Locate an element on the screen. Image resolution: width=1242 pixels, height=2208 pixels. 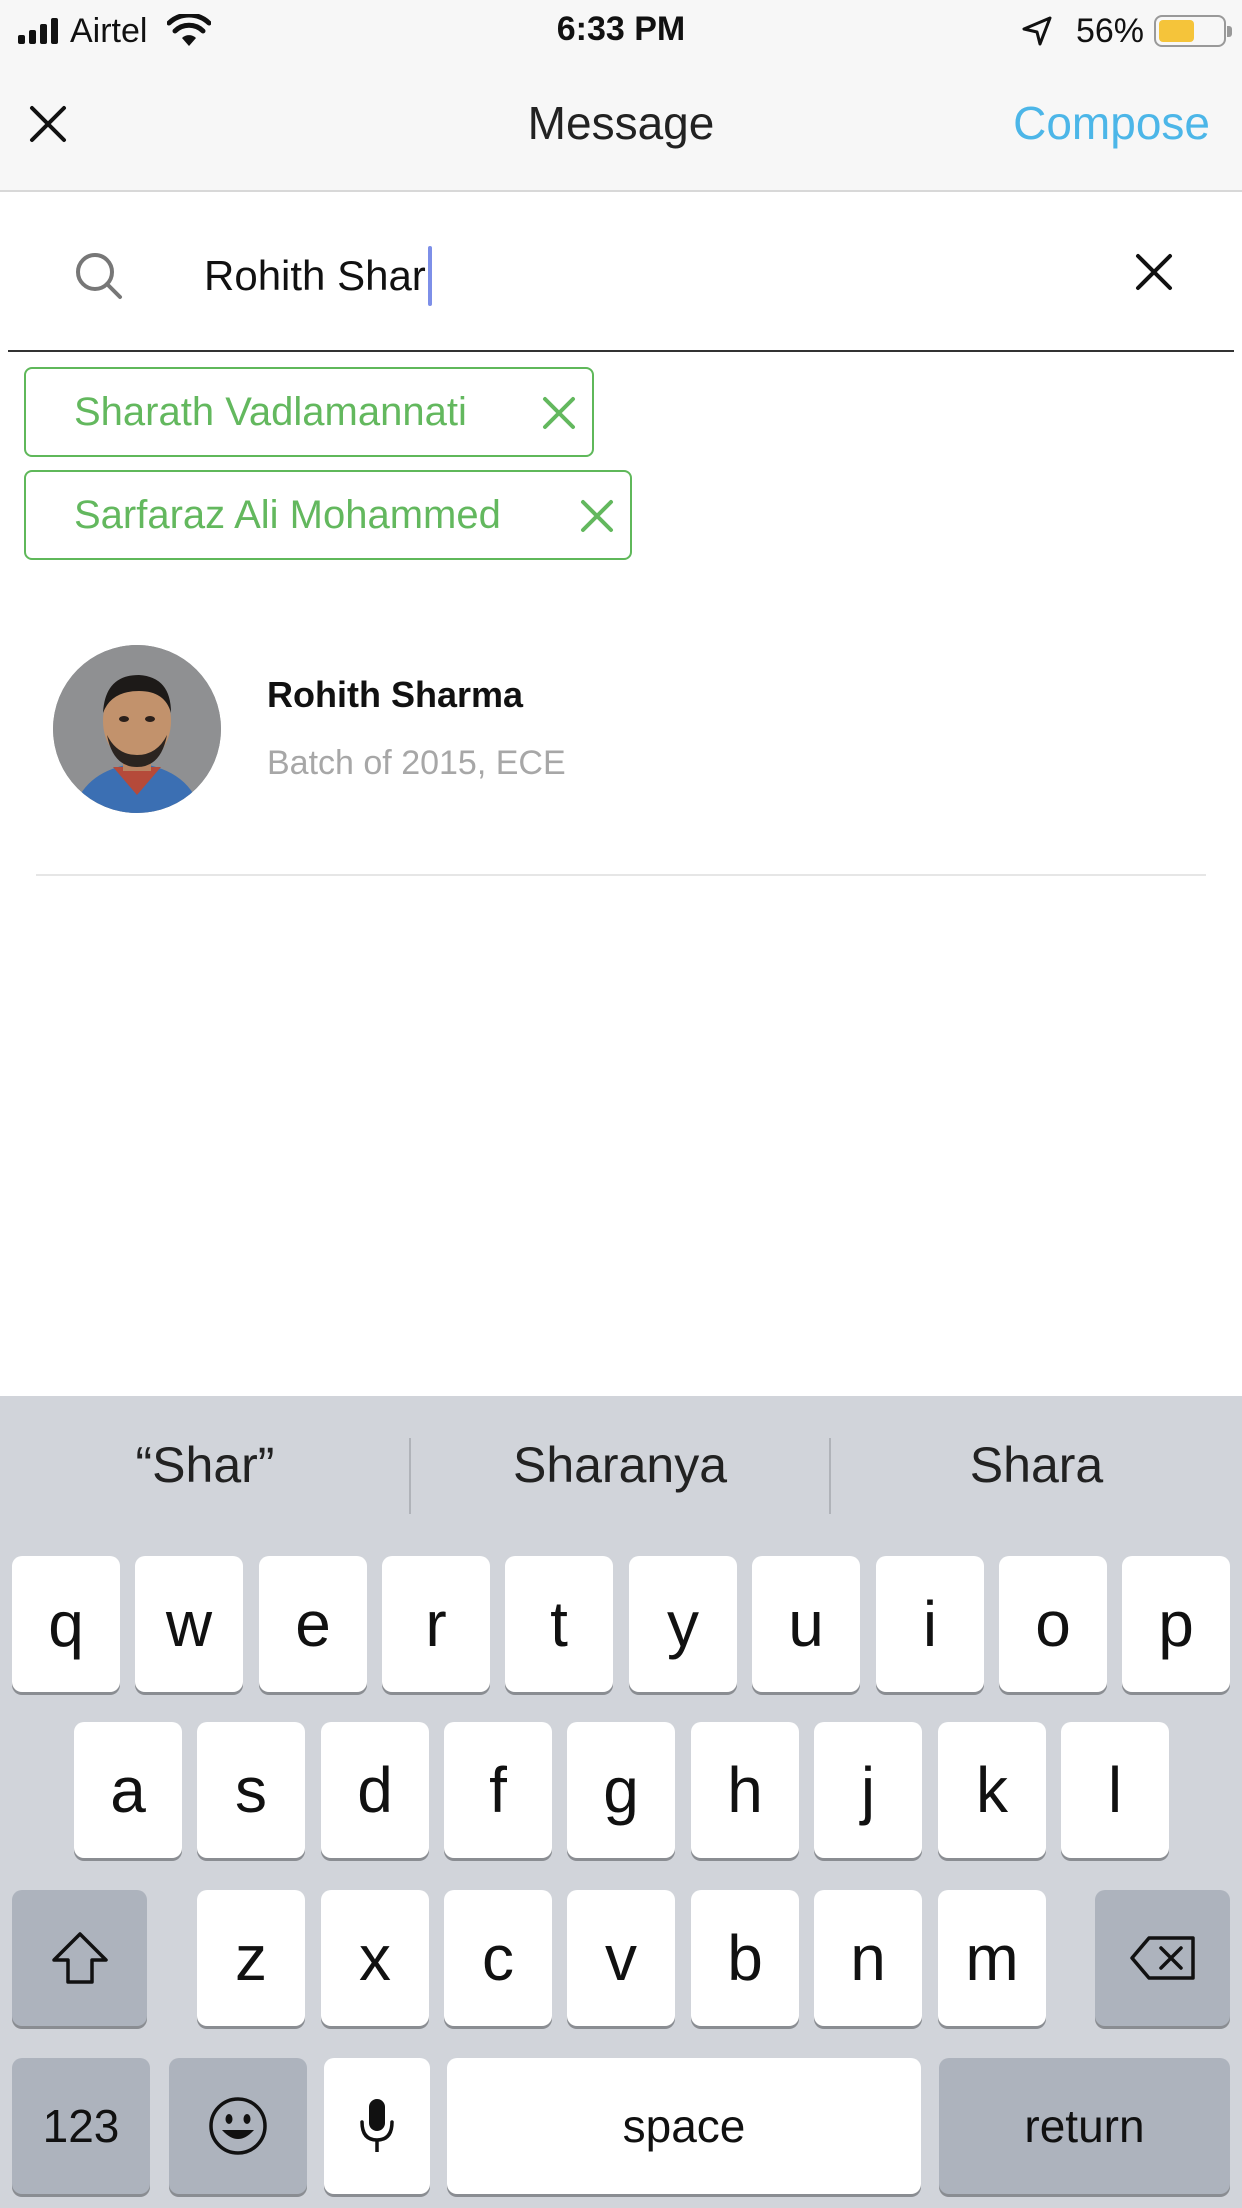
avatar is located at coordinates (137, 729).